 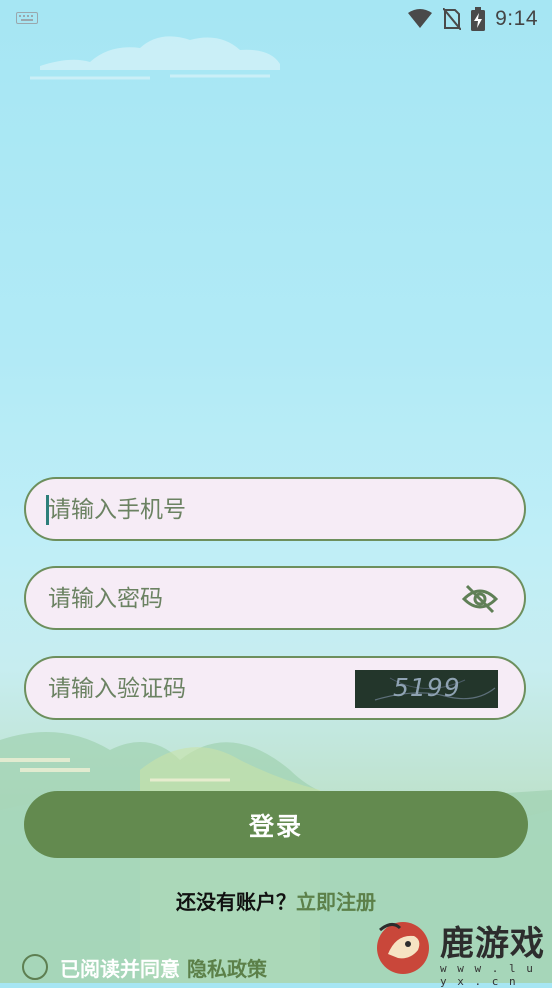 I want to click on captcha-text: 5199, so click(x=427, y=687).